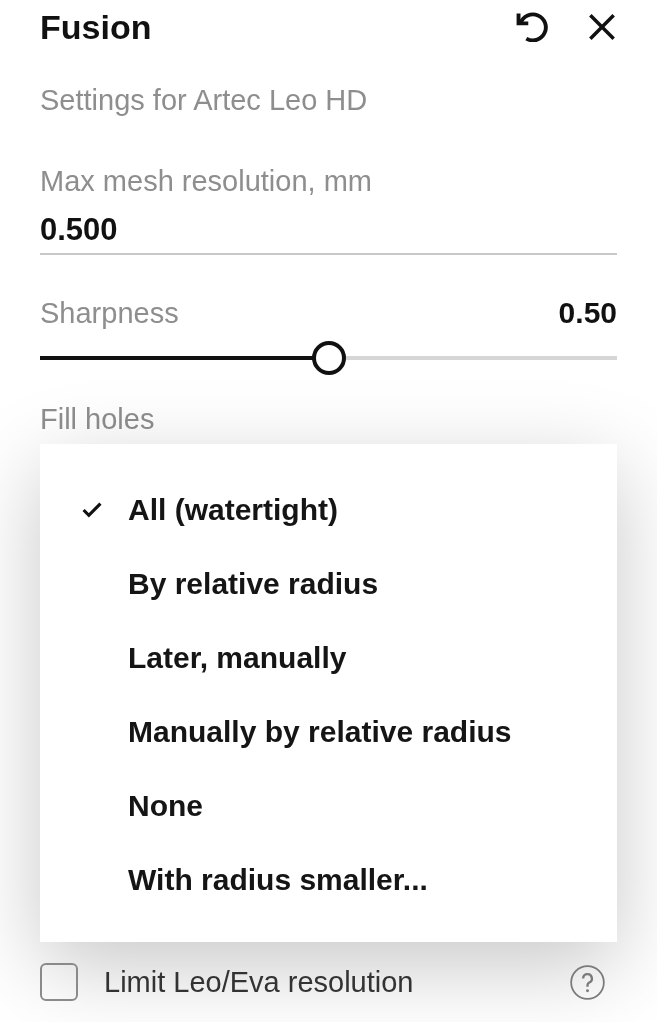  I want to click on undo-icon, so click(532, 27).